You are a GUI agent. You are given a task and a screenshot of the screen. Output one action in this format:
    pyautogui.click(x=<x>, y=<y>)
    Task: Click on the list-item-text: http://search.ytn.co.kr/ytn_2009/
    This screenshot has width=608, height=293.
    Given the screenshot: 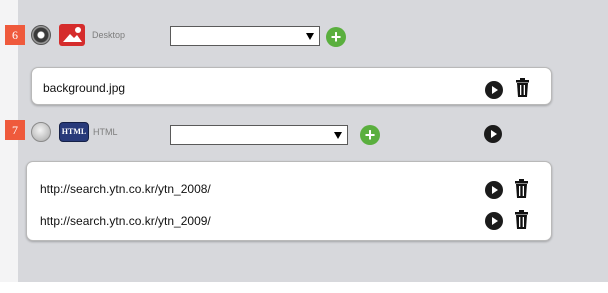 What is the action you would take?
    pyautogui.click(x=125, y=221)
    